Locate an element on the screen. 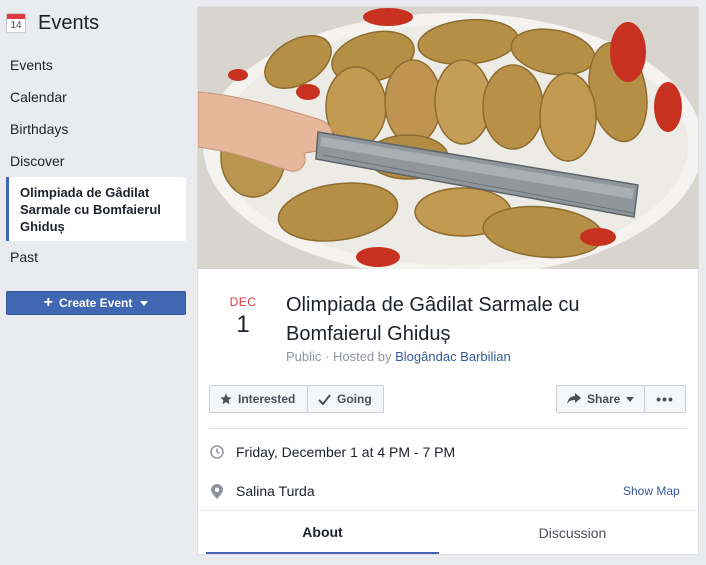 This screenshot has width=706, height=565. show-map-link: Show Map is located at coordinates (651, 491).